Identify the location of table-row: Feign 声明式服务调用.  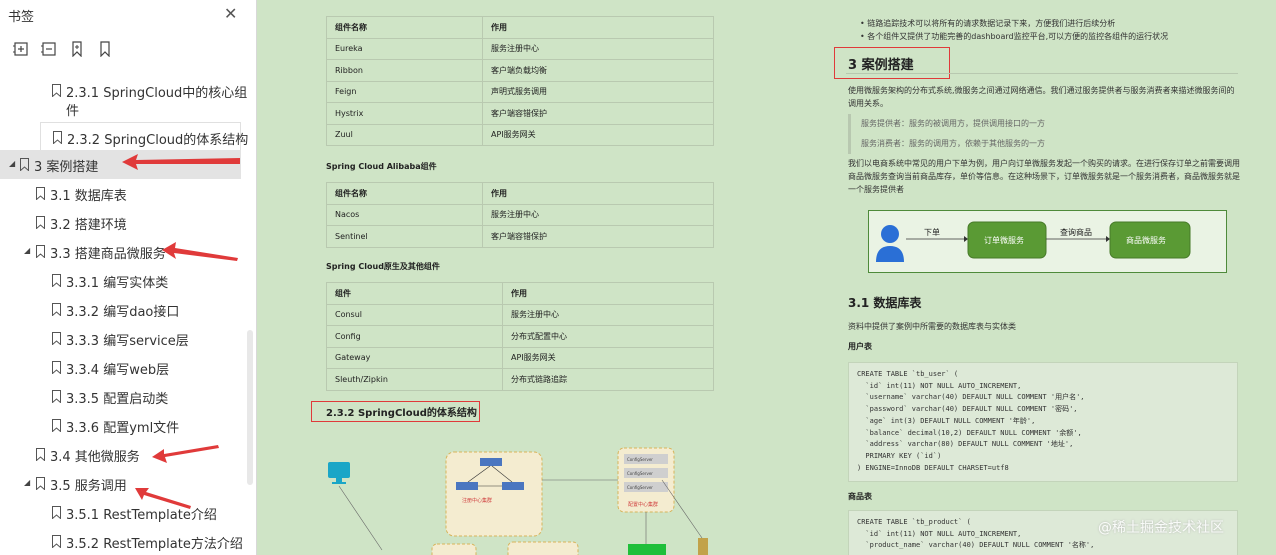
(520, 91).